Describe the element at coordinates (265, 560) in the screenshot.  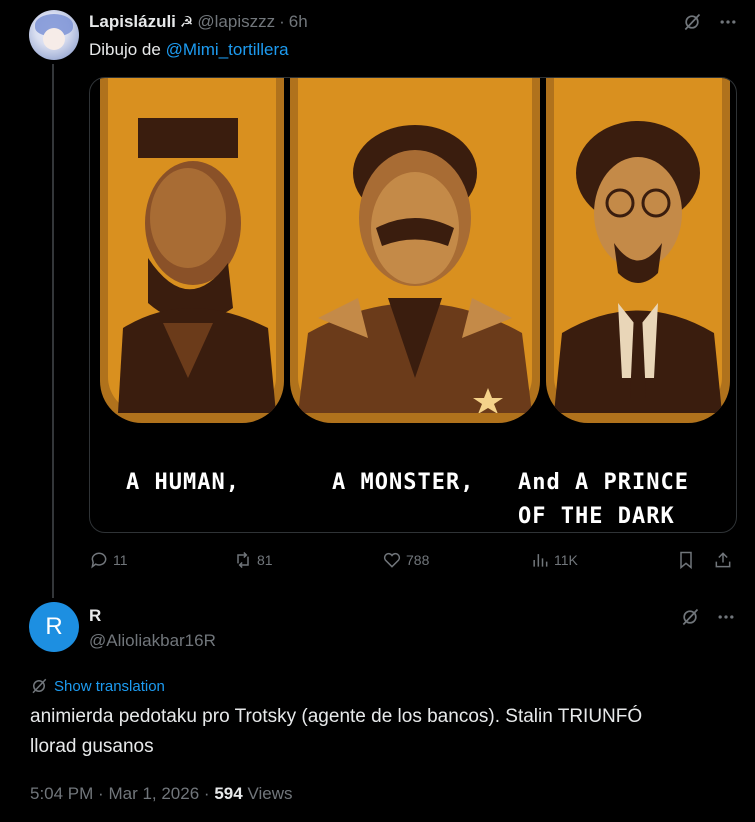
I see `repost-count: 81` at that location.